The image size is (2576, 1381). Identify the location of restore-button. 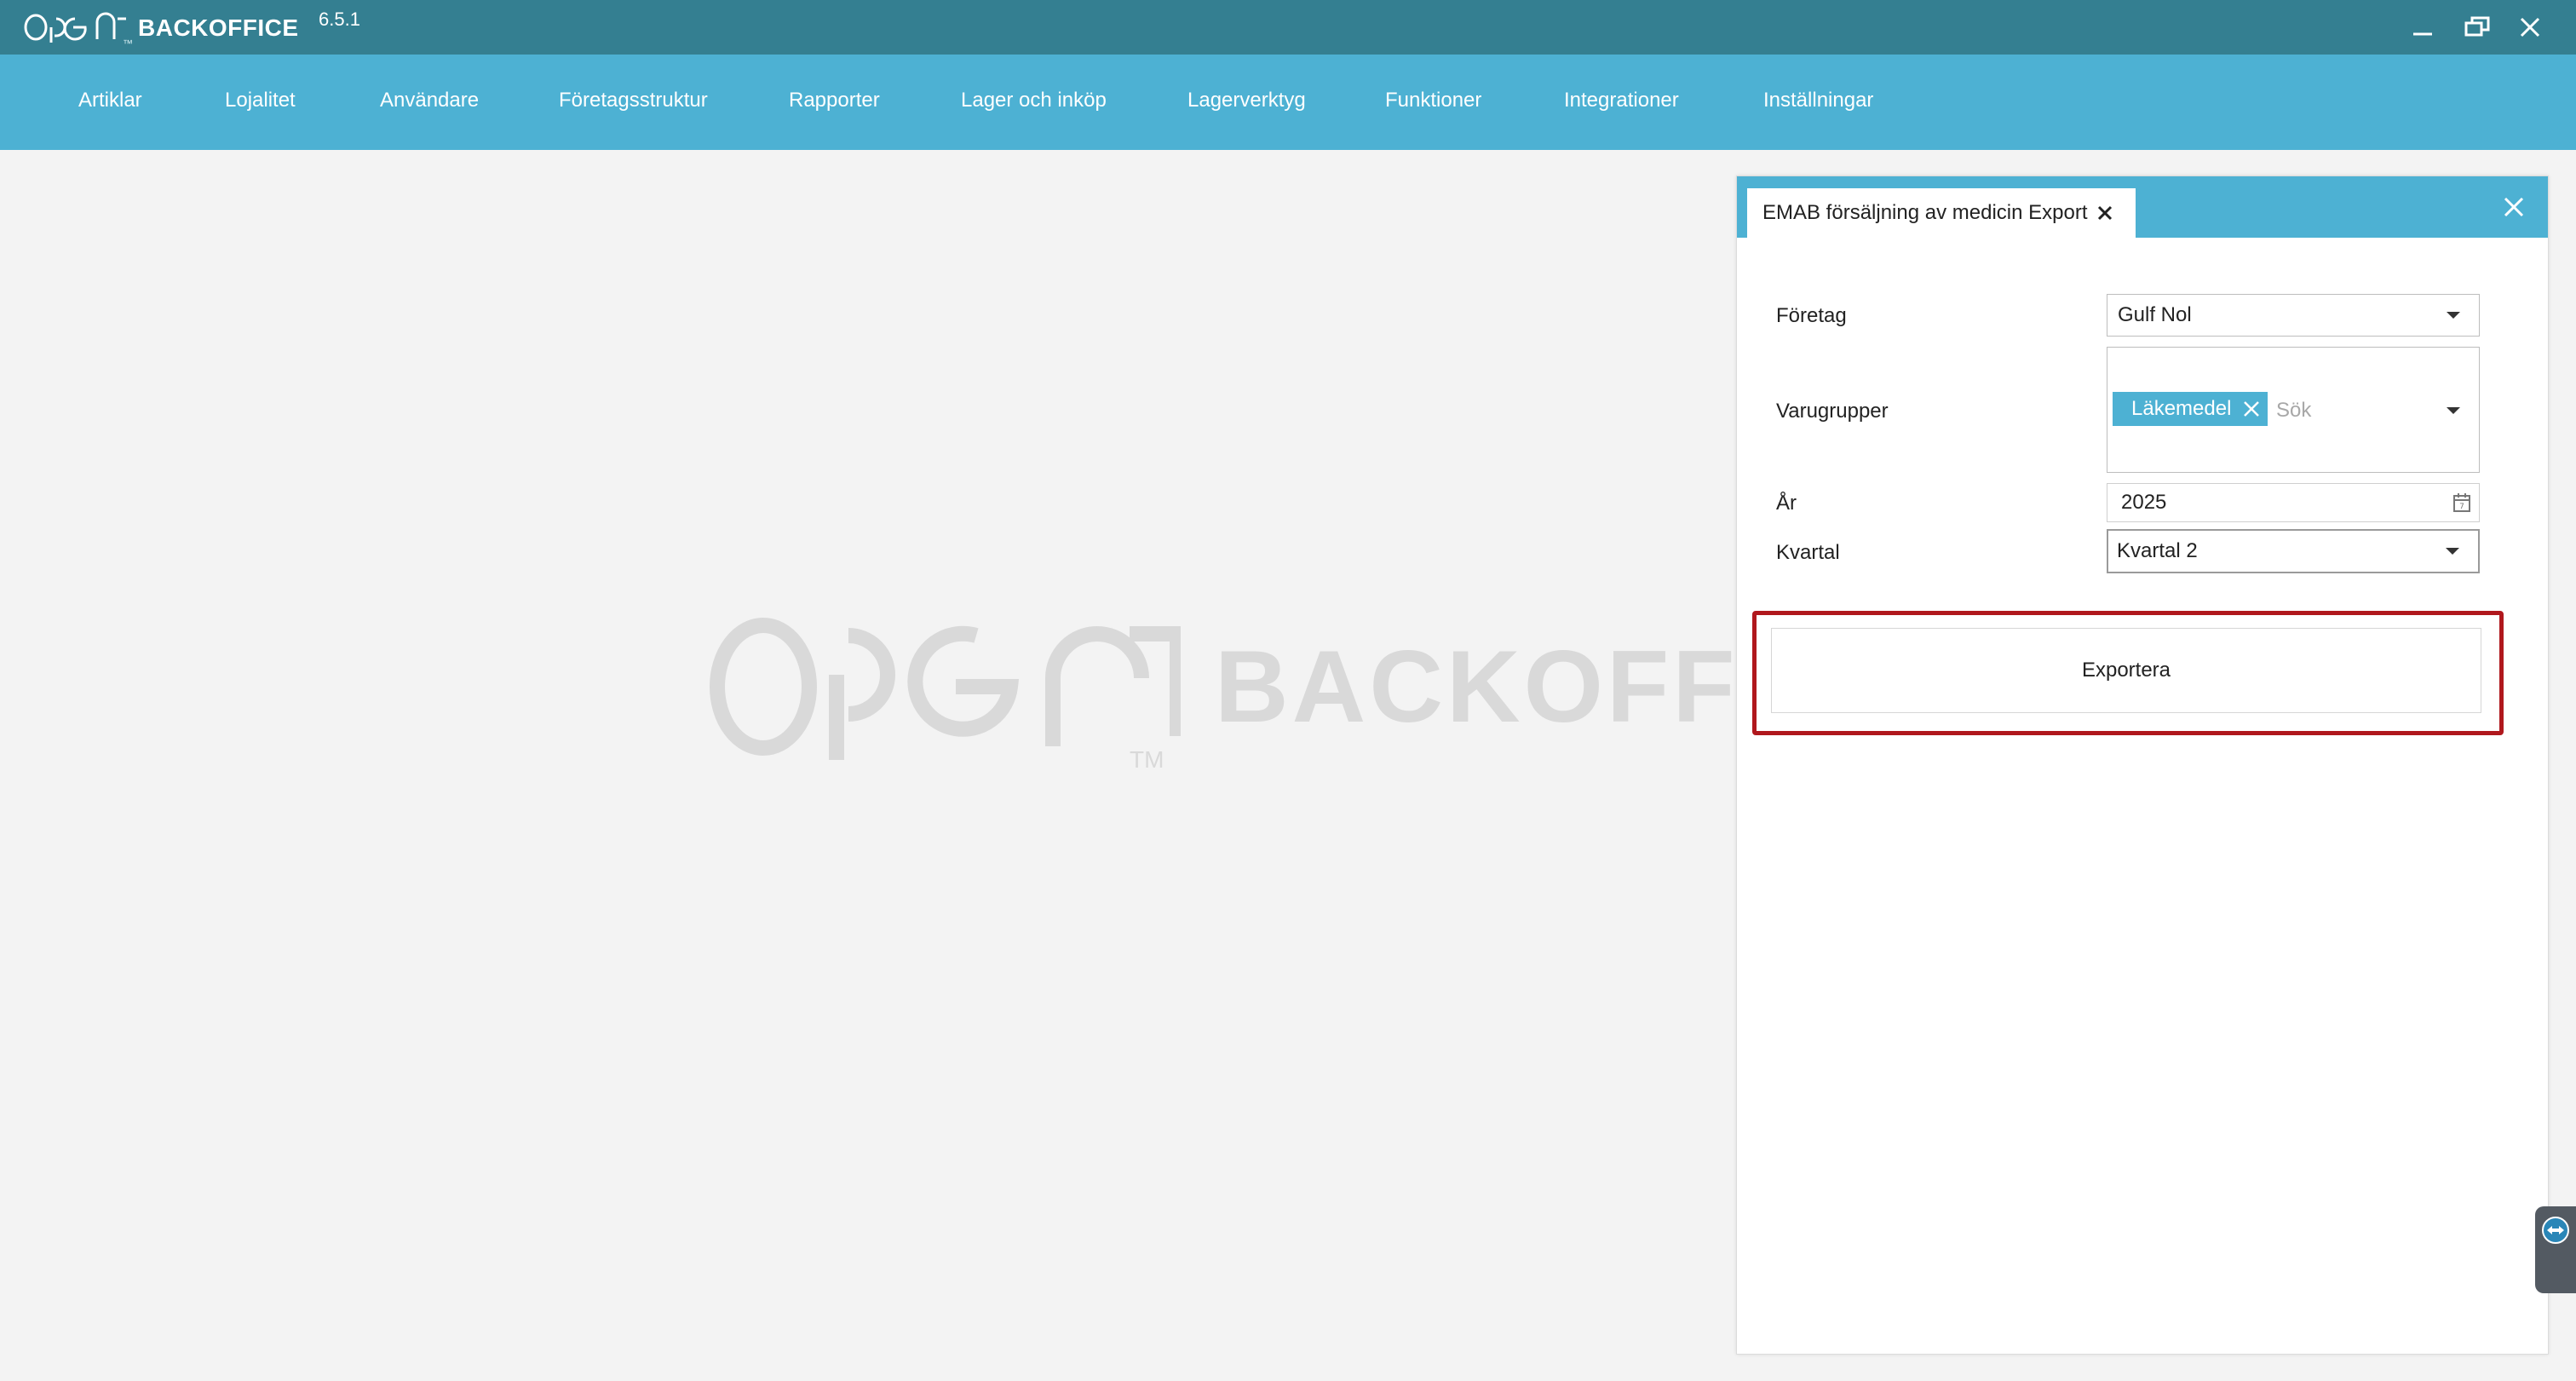
(2477, 27).